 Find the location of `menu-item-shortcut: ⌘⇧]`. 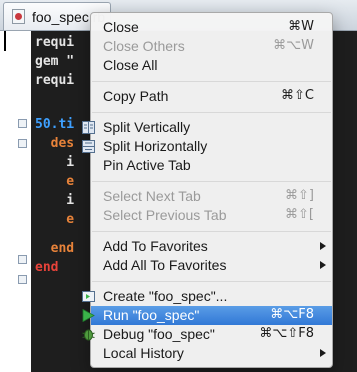

menu-item-shortcut: ⌘⇧] is located at coordinates (299, 195).